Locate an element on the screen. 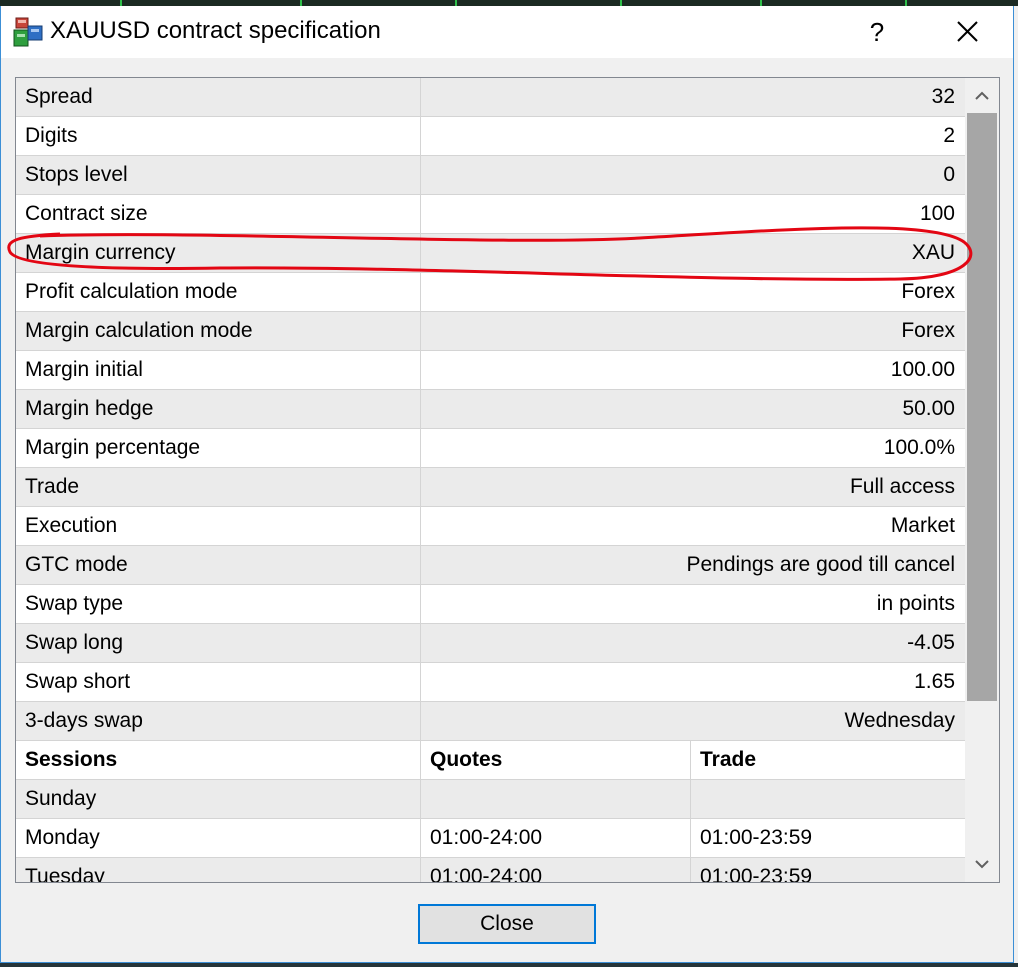 This screenshot has width=1018, height=967. property-value: 100 is located at coordinates (937, 213).